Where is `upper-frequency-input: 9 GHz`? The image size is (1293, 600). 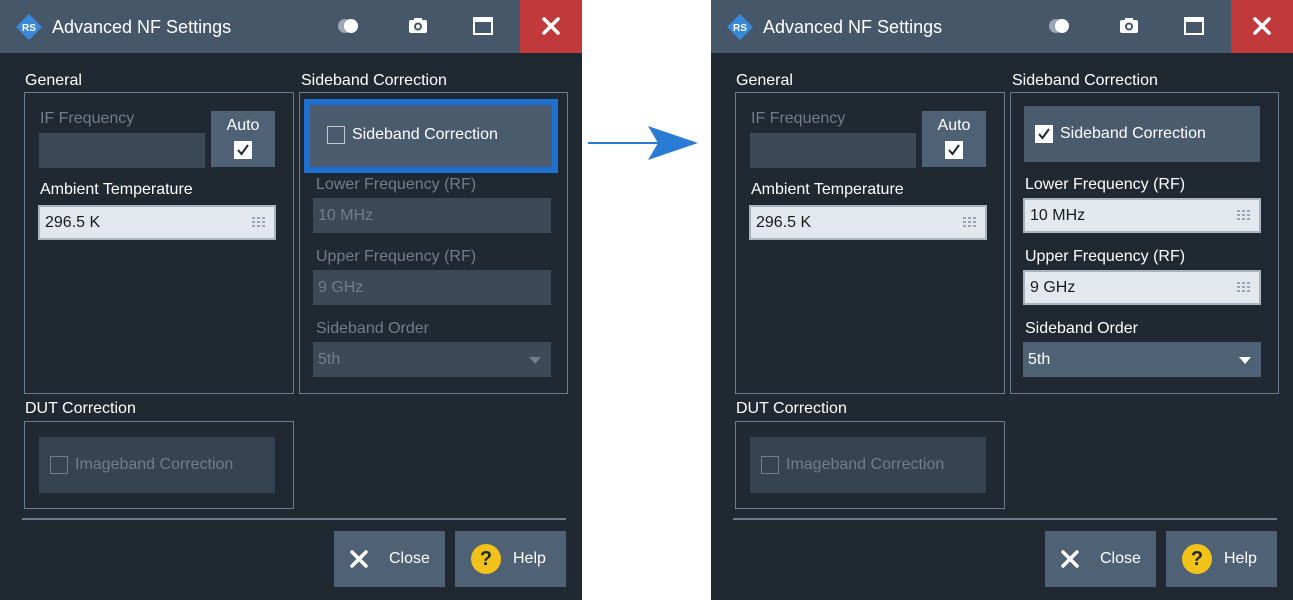 upper-frequency-input: 9 GHz is located at coordinates (1142, 287).